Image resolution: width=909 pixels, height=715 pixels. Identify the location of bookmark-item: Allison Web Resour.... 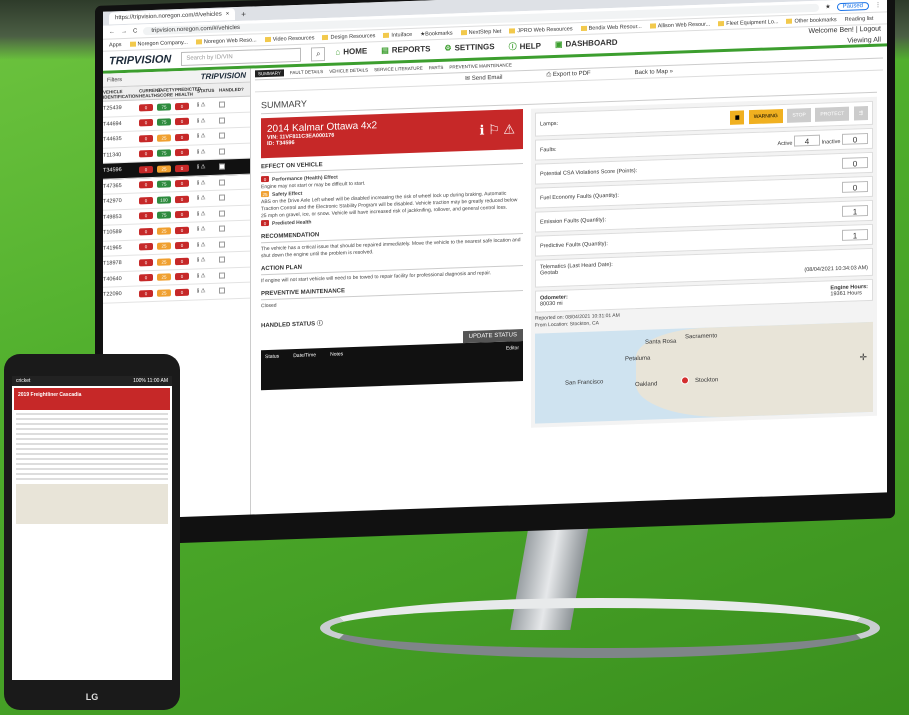
(679, 25).